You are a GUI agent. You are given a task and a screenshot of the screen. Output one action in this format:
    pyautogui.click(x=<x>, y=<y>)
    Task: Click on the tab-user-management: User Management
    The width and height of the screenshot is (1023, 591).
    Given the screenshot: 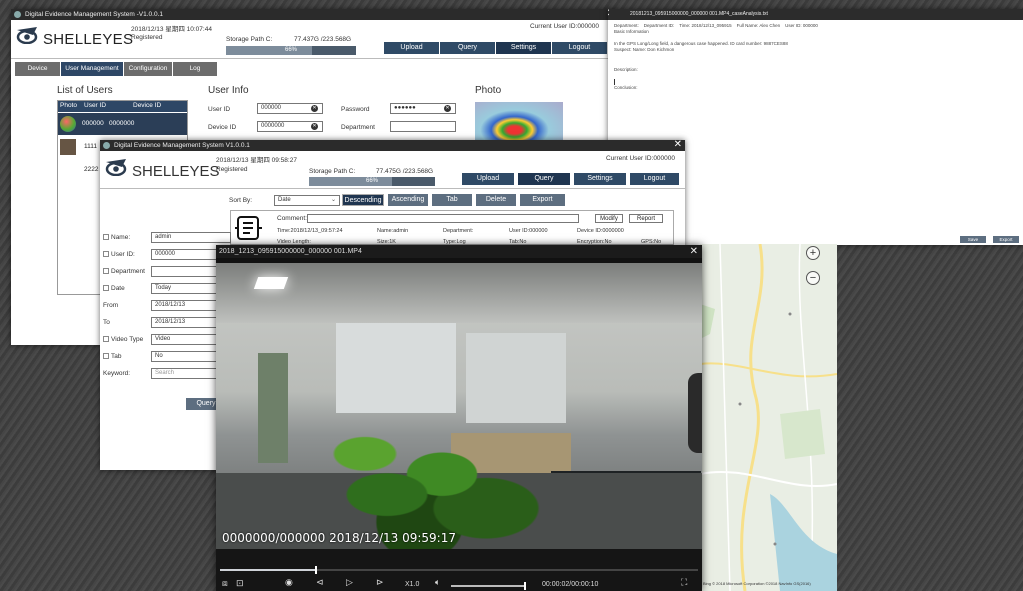 What is the action you would take?
    pyautogui.click(x=92, y=69)
    